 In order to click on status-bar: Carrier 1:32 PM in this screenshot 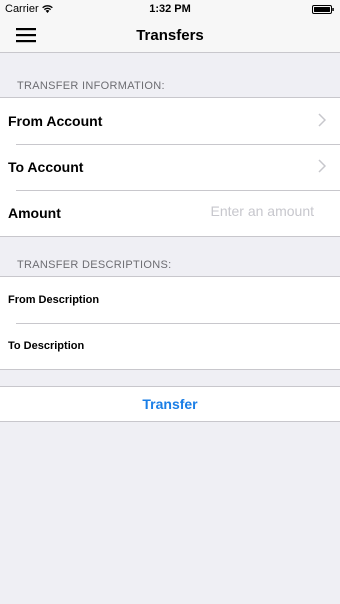, I will do `click(170, 9)`.